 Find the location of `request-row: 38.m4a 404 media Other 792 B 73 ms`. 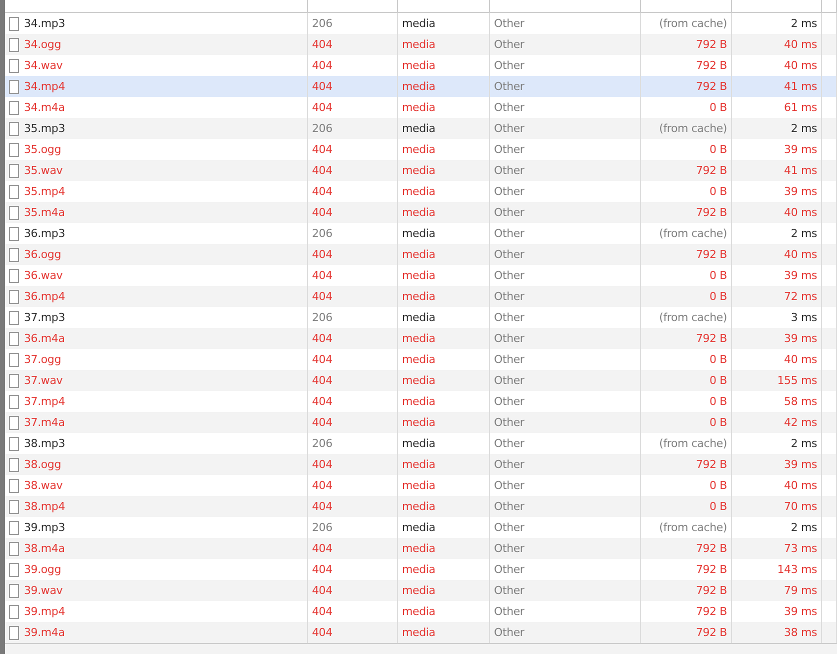

request-row: 38.m4a 404 media Other 792 B 73 ms is located at coordinates (421, 548).